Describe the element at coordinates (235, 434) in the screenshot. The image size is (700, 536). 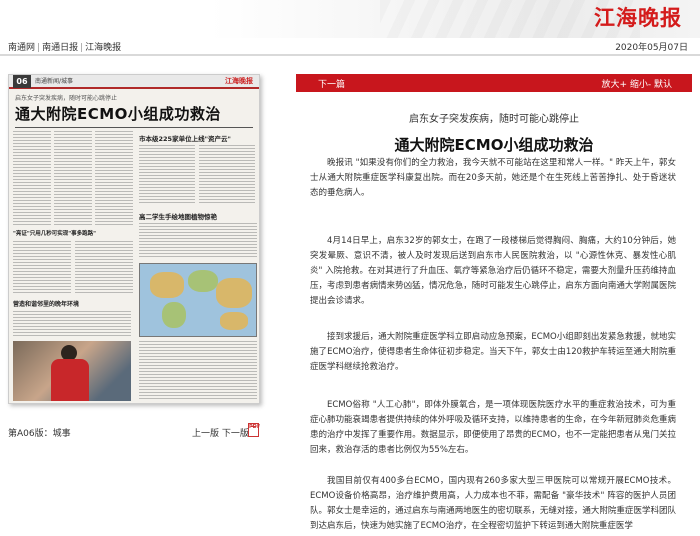
I see `next-page-link: 下一版` at that location.